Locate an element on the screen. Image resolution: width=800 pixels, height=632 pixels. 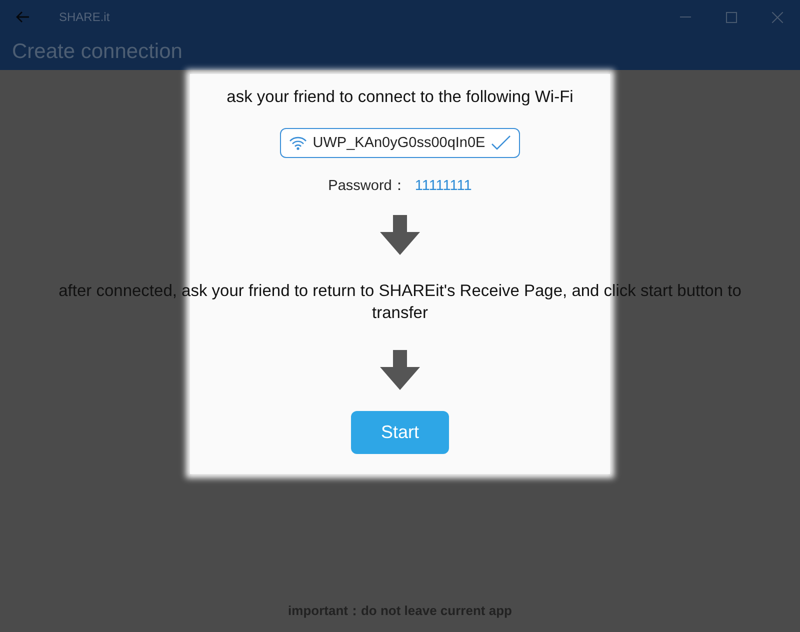
minimize-icon is located at coordinates (685, 17).